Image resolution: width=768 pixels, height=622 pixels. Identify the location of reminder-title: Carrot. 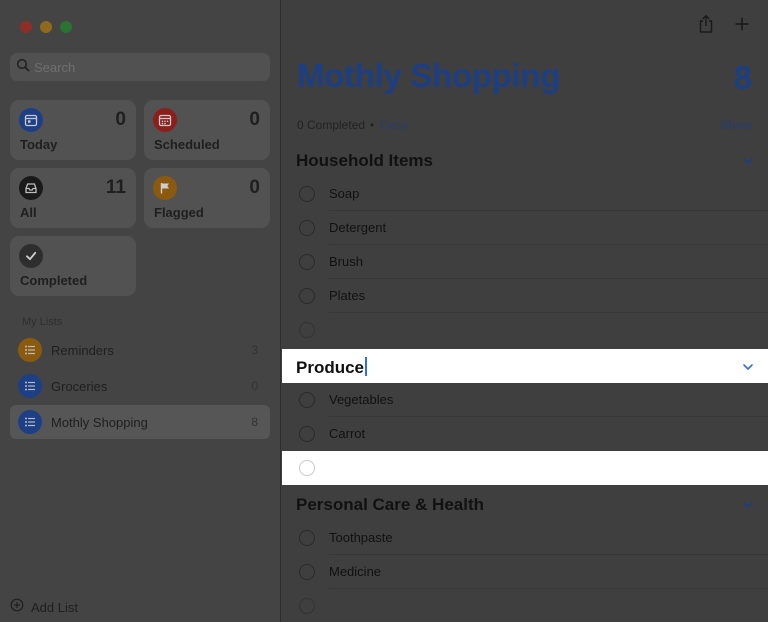
(347, 433).